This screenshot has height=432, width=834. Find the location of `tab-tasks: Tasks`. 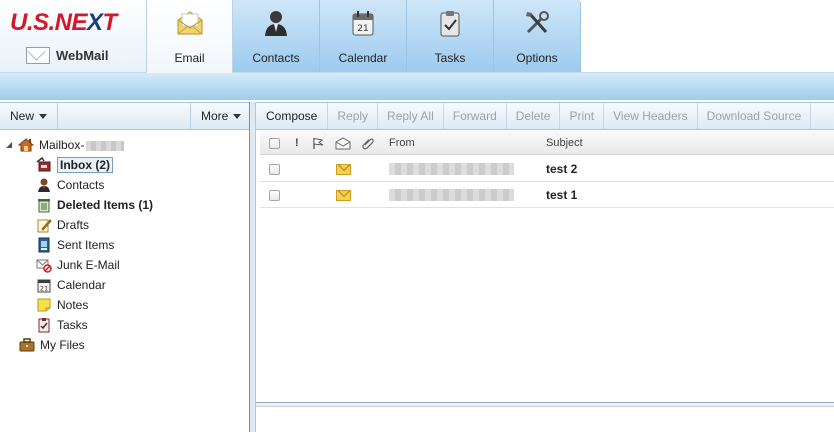

tab-tasks: Tasks is located at coordinates (450, 36).